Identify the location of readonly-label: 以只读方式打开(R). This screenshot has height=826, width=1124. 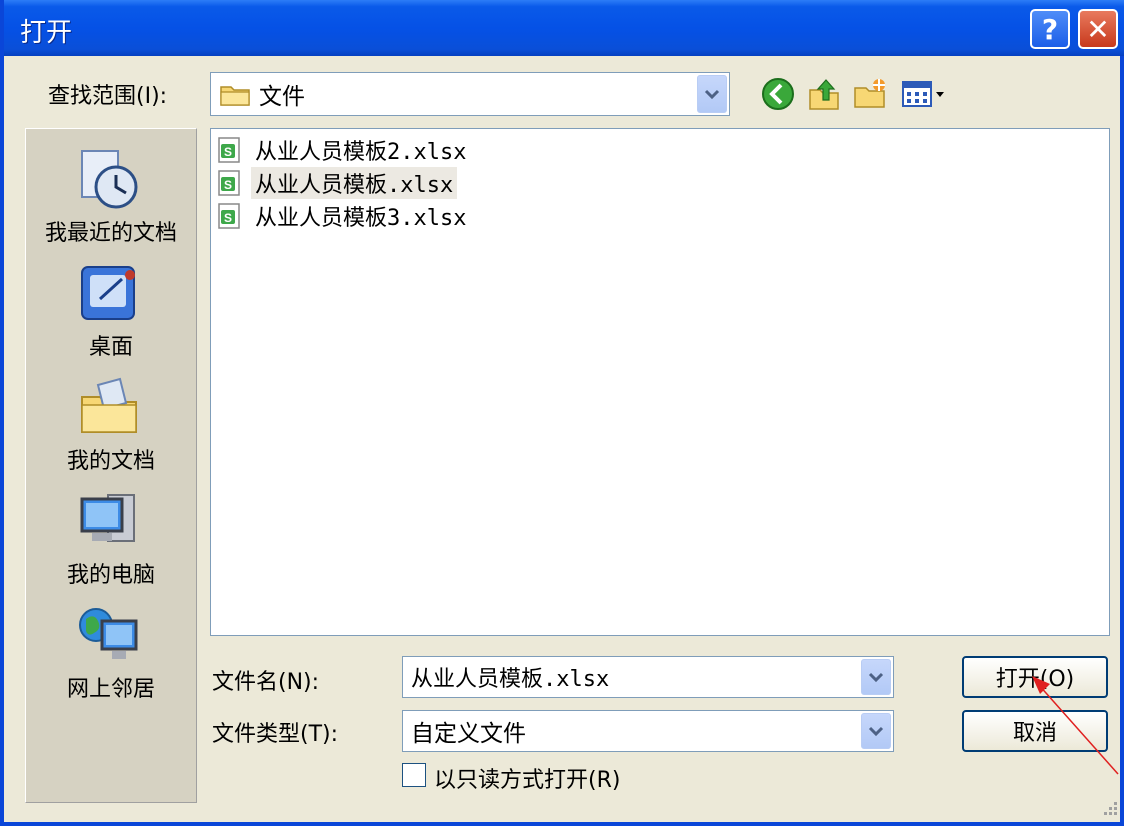
(527, 780).